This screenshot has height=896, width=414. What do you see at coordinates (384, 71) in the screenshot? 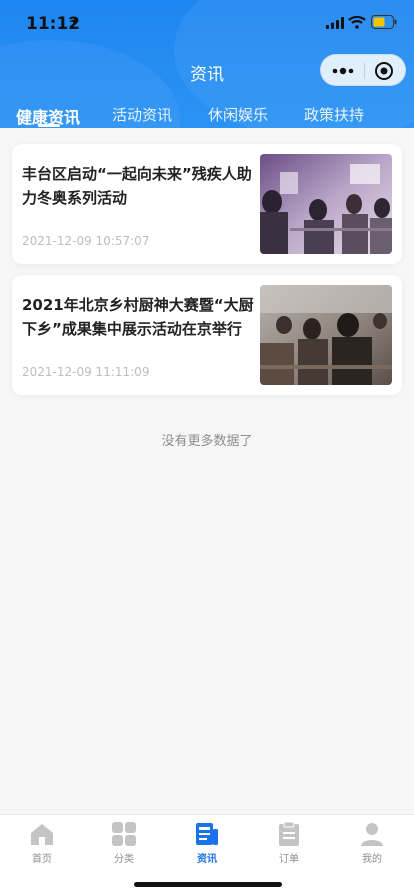
I see `close-target-icon` at bounding box center [384, 71].